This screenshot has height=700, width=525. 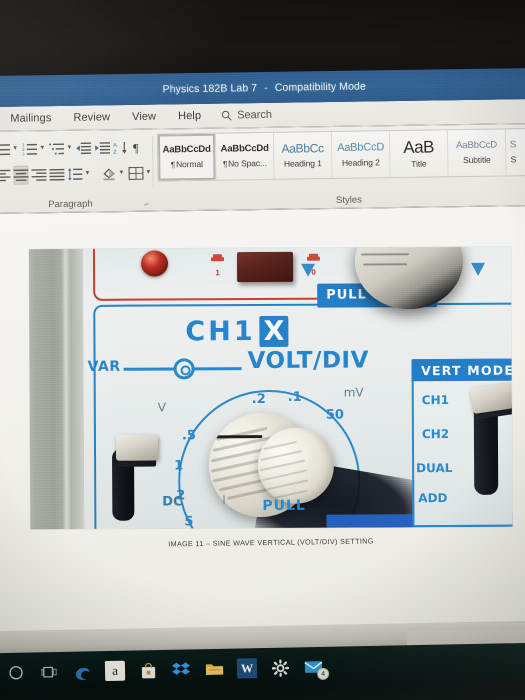 I want to click on taskbar-item-word: W, so click(x=247, y=668).